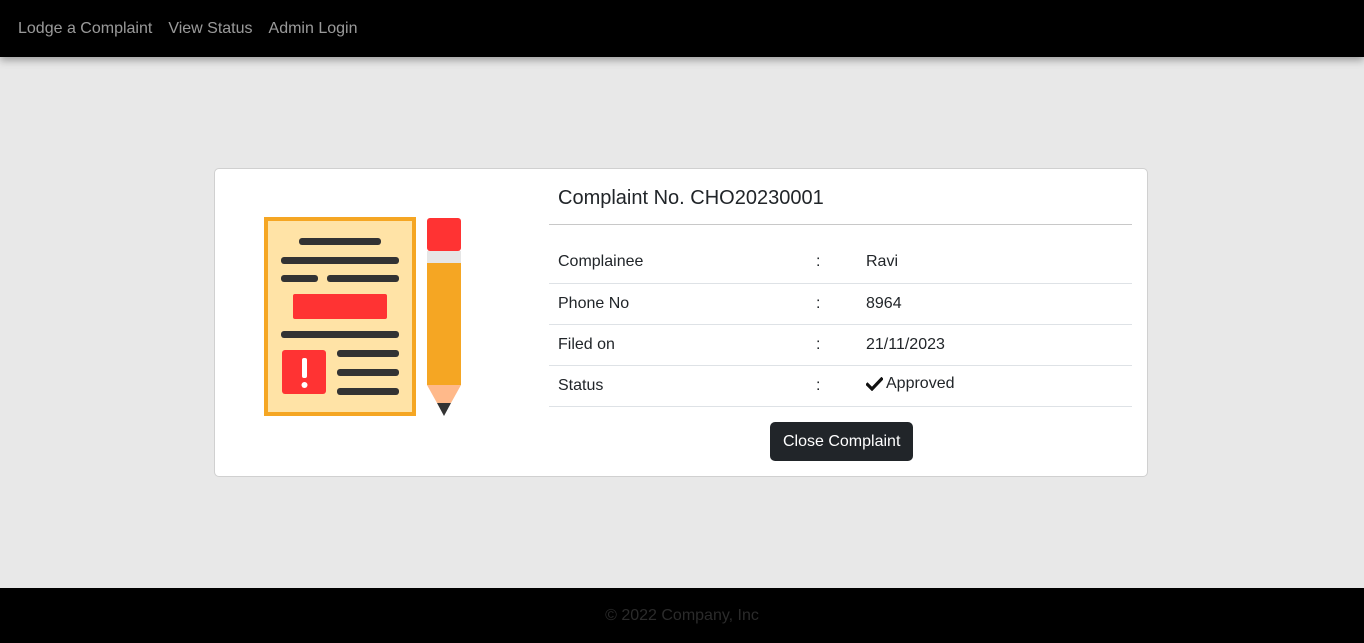 The height and width of the screenshot is (643, 1364). I want to click on complaint-title: Complaint No. CHO20230001, so click(840, 197).